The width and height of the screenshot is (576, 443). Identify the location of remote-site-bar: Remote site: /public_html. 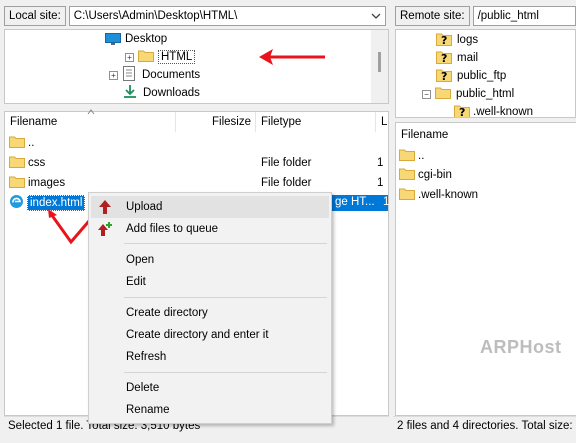
(483, 16).